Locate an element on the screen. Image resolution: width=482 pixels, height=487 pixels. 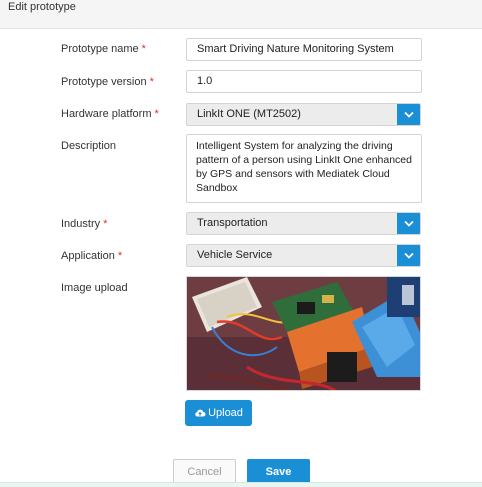
industry-value: Transportation is located at coordinates (232, 223).